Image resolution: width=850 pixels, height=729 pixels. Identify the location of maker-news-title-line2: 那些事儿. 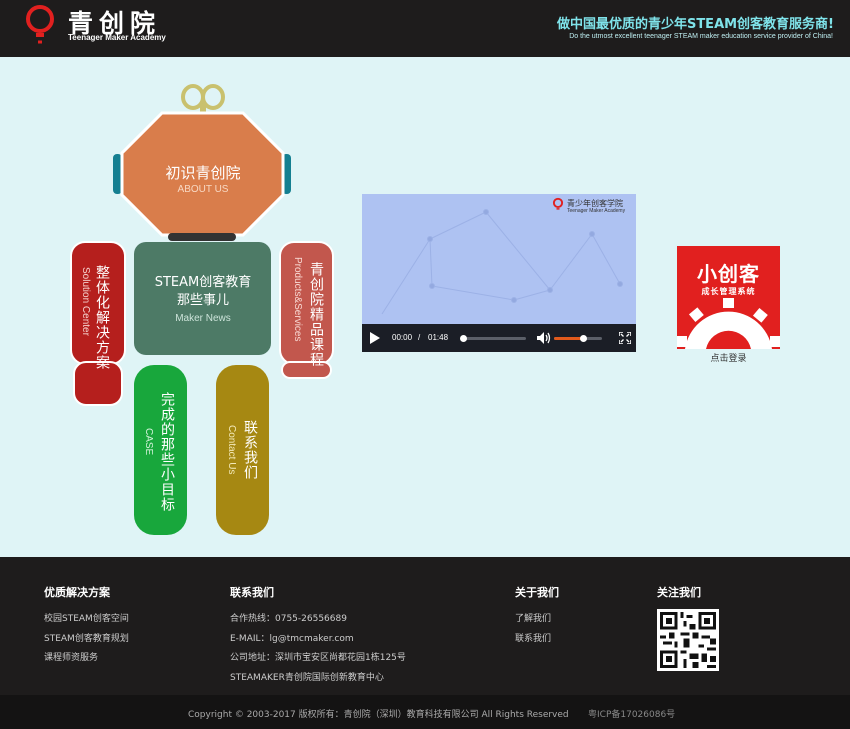
(202, 300).